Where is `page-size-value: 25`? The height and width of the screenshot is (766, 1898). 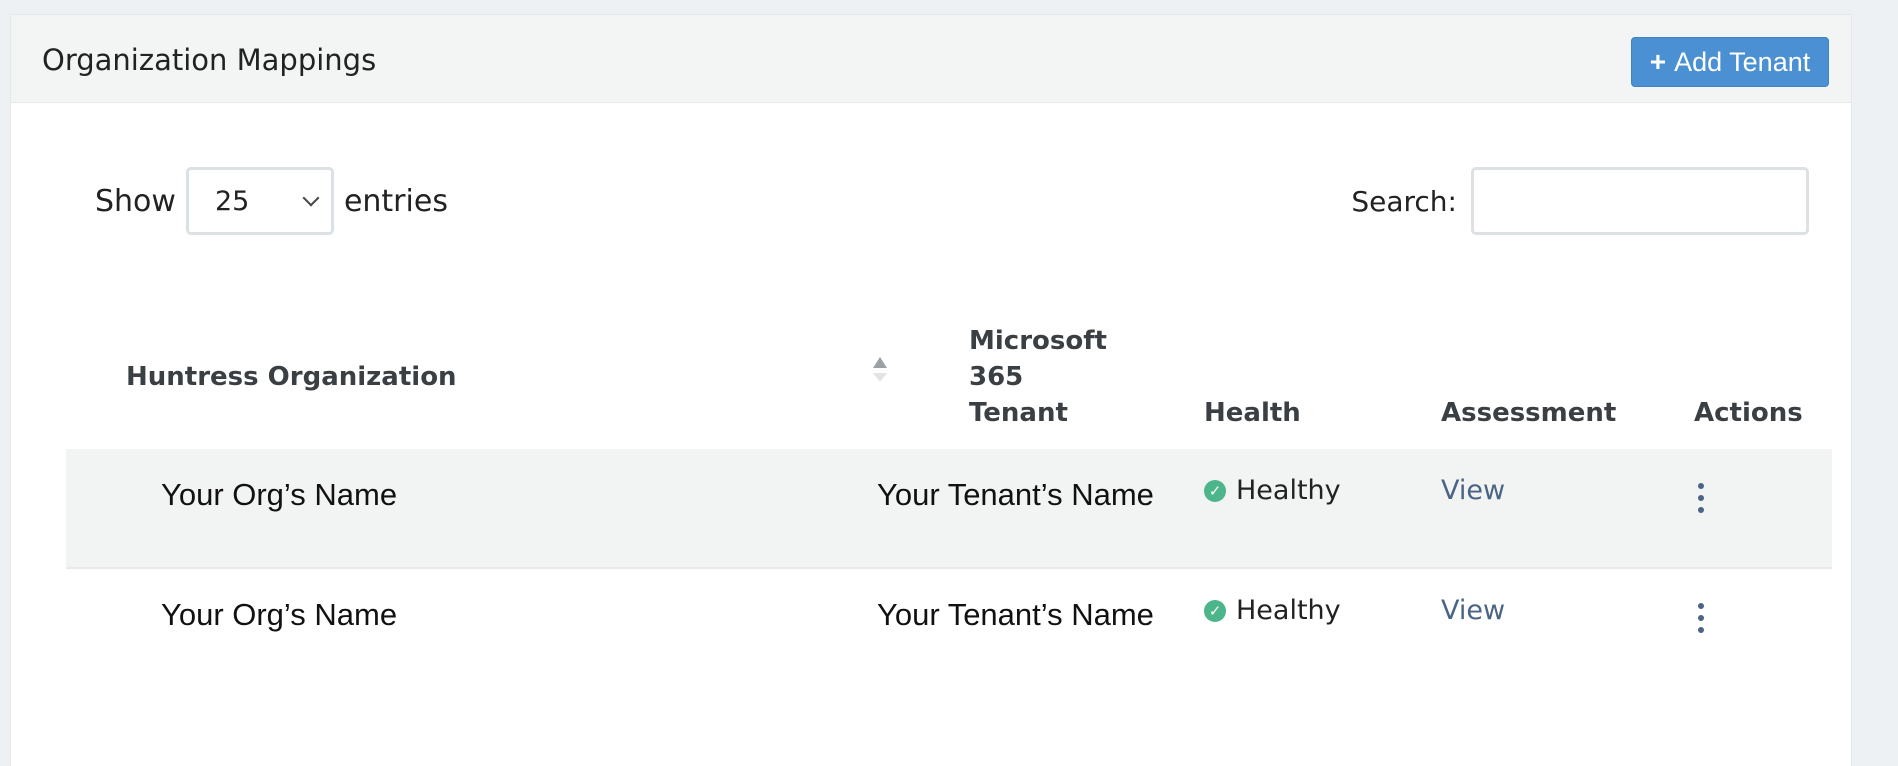
page-size-value: 25 is located at coordinates (232, 201).